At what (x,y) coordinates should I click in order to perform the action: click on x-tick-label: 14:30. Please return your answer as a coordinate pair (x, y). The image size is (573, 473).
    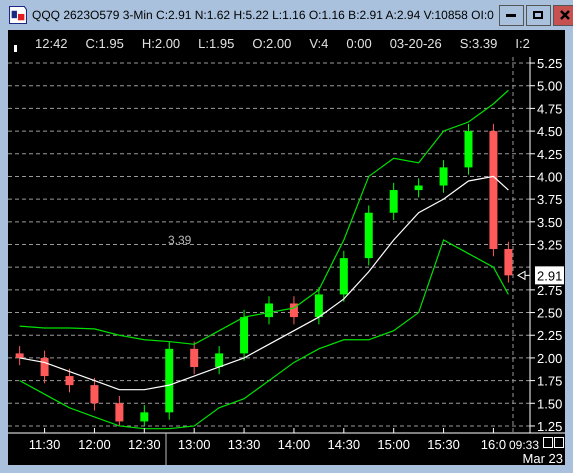
    Looking at the image, I should click on (344, 444).